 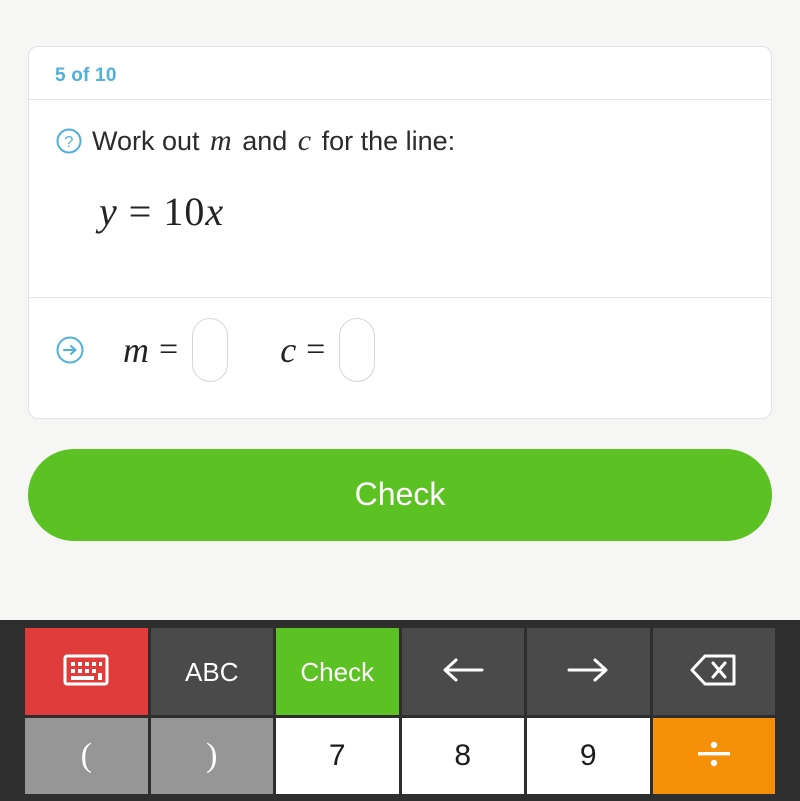 What do you see at coordinates (108, 211) in the screenshot?
I see `equation-lhs: y` at bounding box center [108, 211].